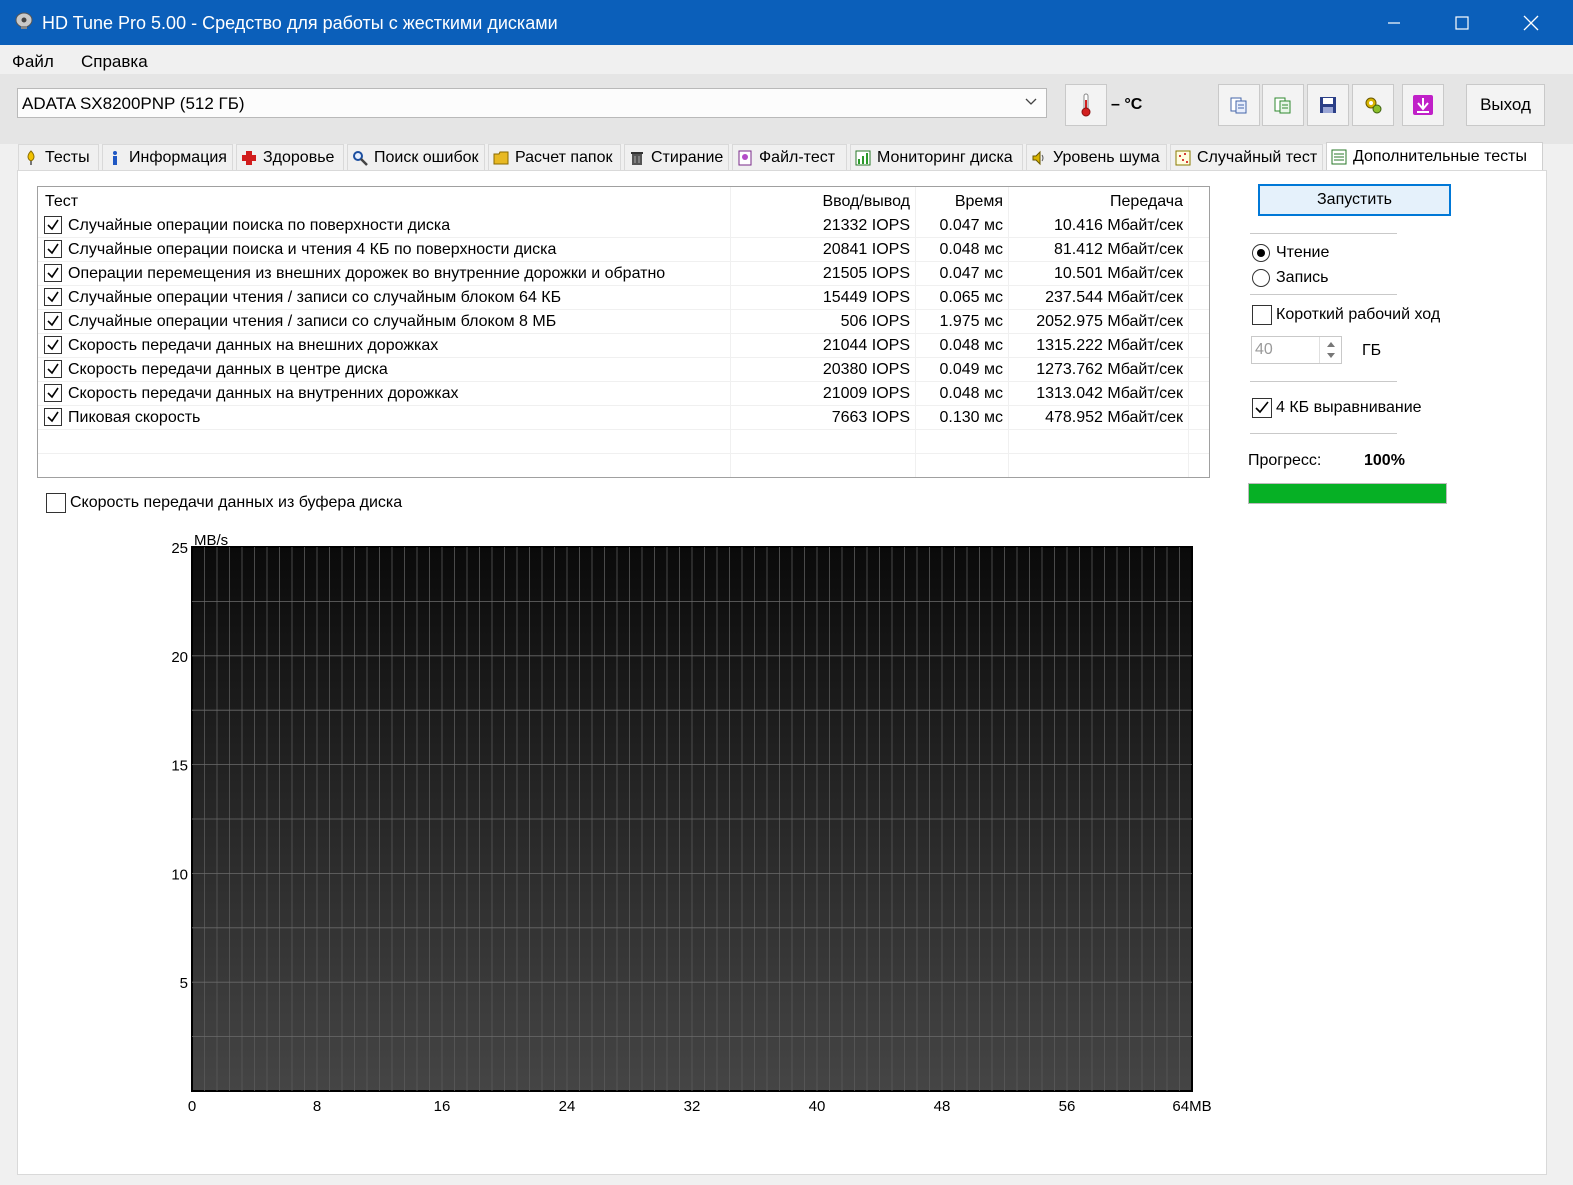 This screenshot has height=1185, width=1573. I want to click on short-stroke-label: Короткий рабочий ход, so click(1358, 314).